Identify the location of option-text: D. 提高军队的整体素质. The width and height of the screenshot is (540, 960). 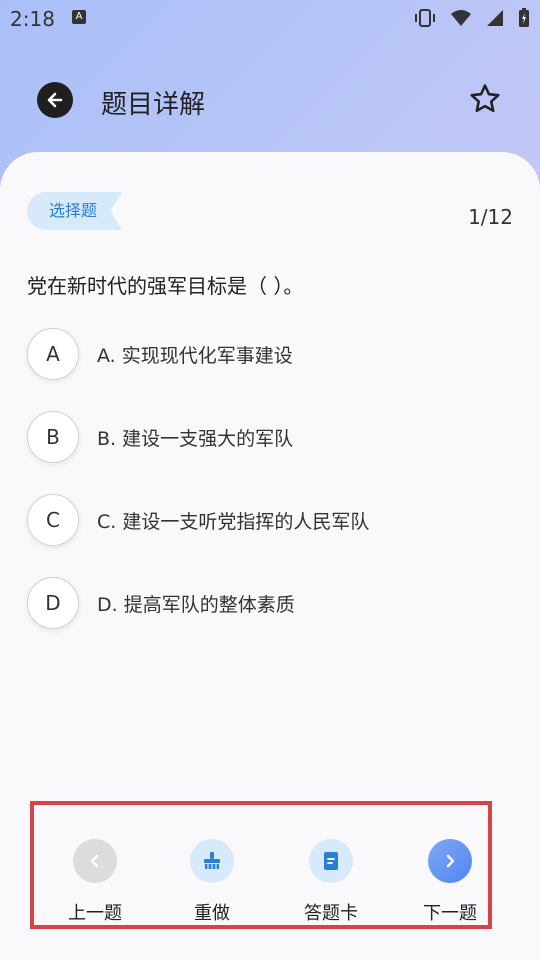
(196, 604).